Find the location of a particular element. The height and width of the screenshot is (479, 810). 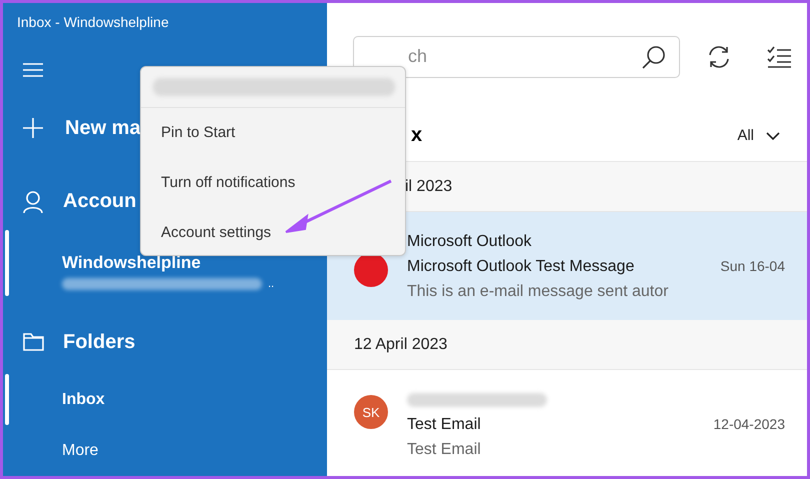

message-preview: Test Email is located at coordinates (444, 450).